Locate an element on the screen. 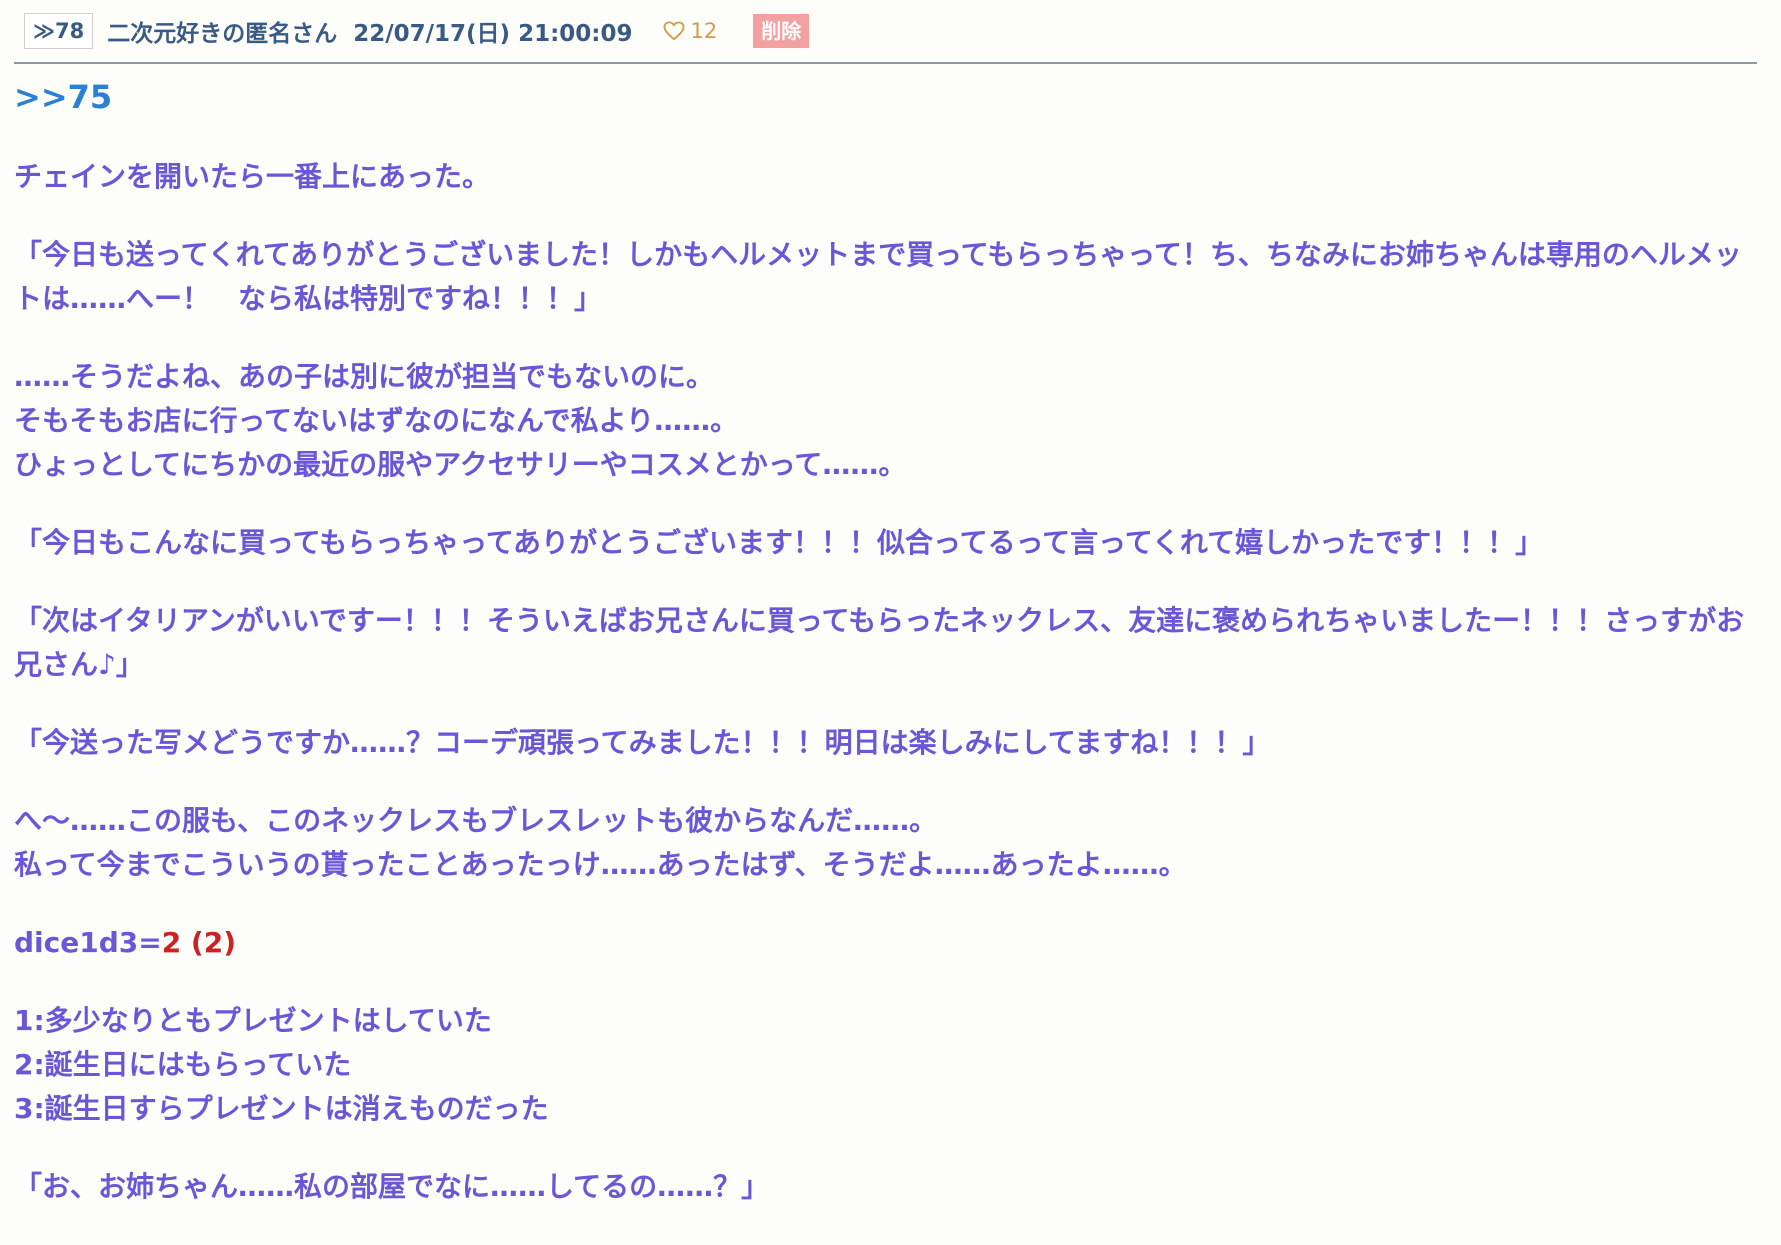 The image size is (1781, 1245). like-button: 12 is located at coordinates (690, 31).